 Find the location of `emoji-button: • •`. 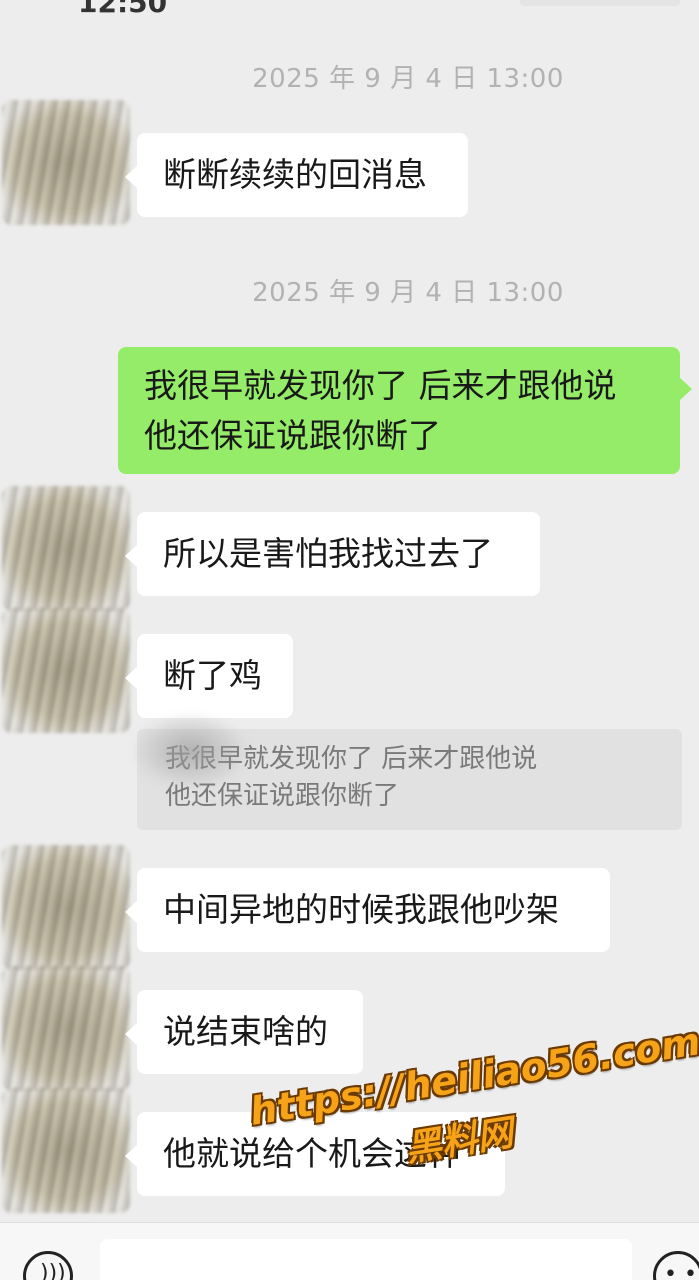

emoji-button: • • is located at coordinates (676, 1265).